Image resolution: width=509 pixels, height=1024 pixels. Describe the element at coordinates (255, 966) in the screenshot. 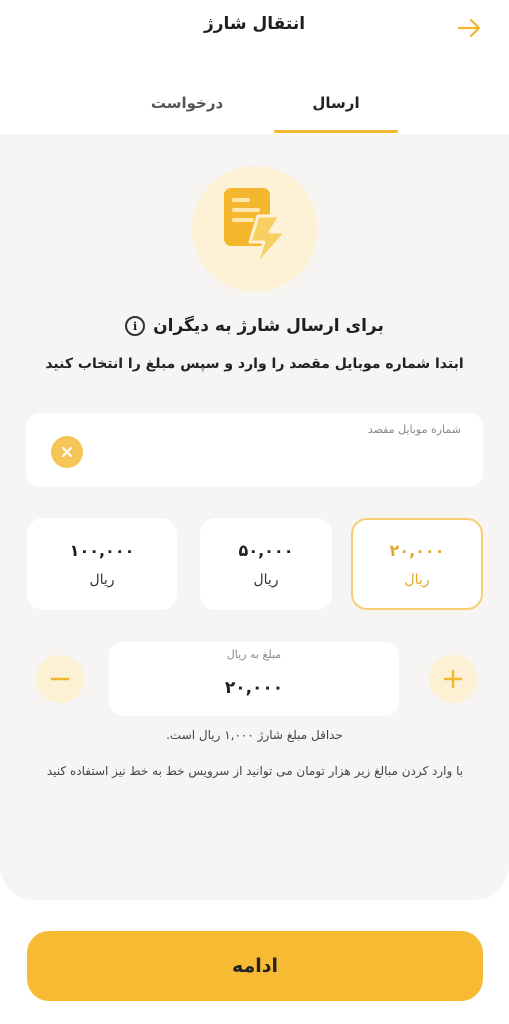

I see `continue-button: ادامه` at that location.